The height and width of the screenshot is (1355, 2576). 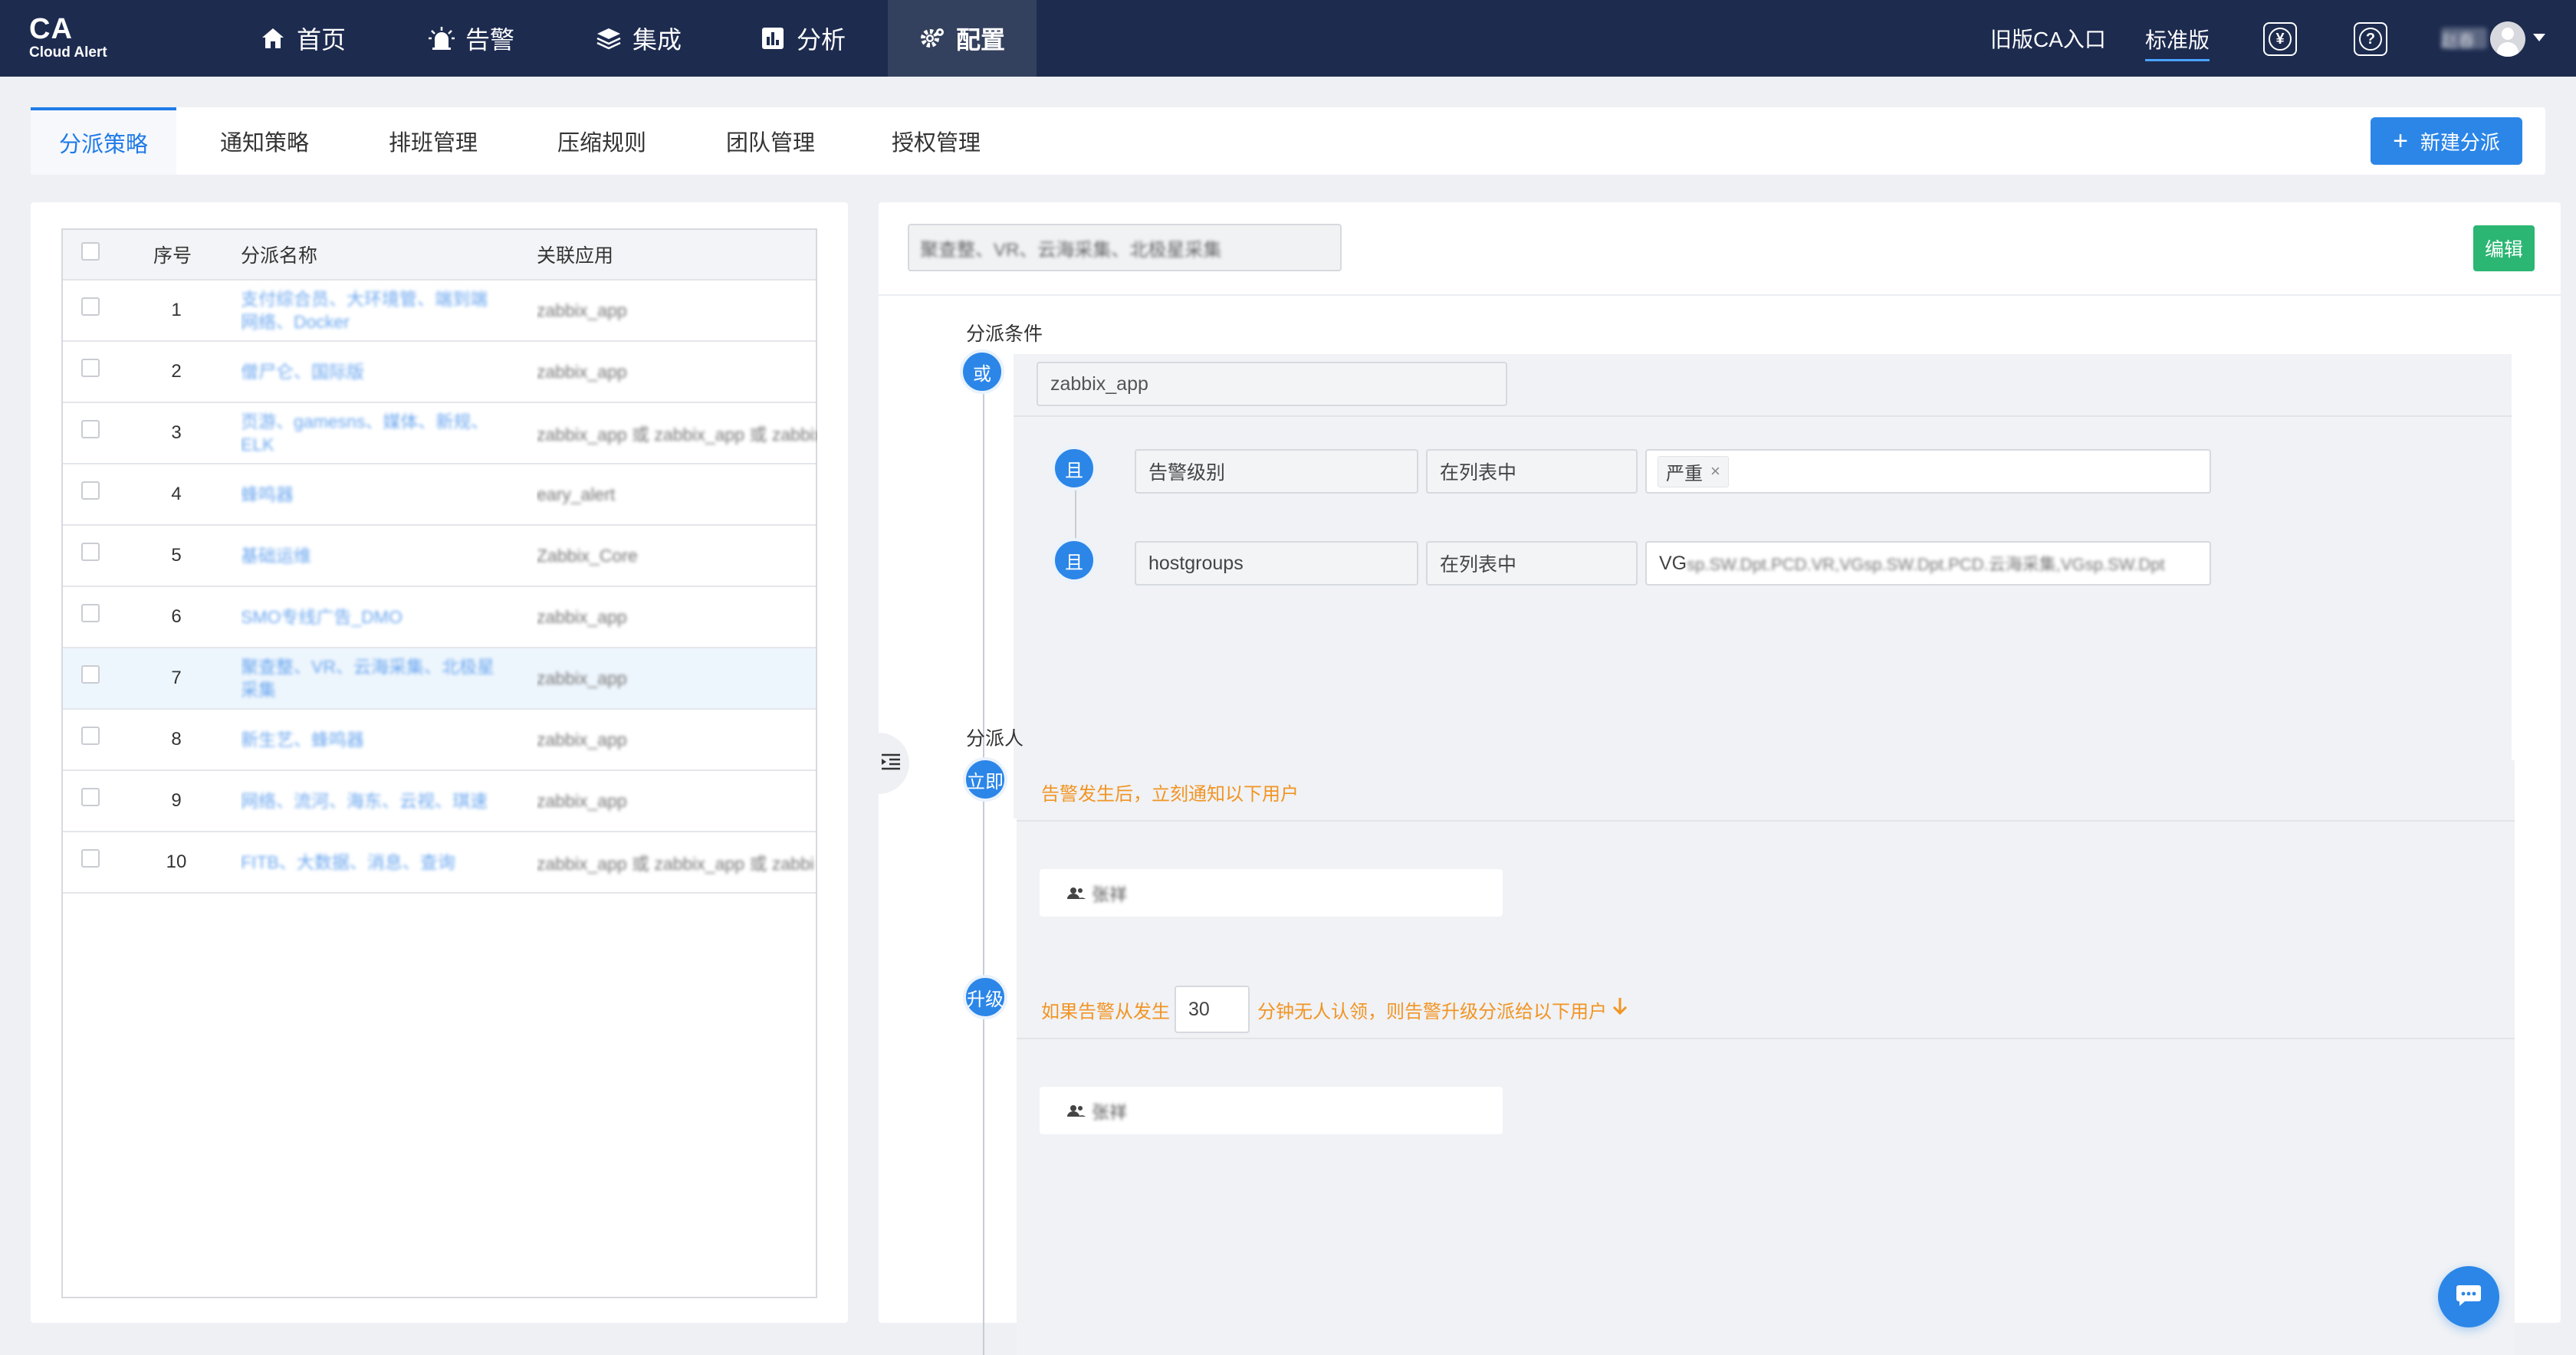 I want to click on nav-item-home: 首页, so click(x=303, y=38).